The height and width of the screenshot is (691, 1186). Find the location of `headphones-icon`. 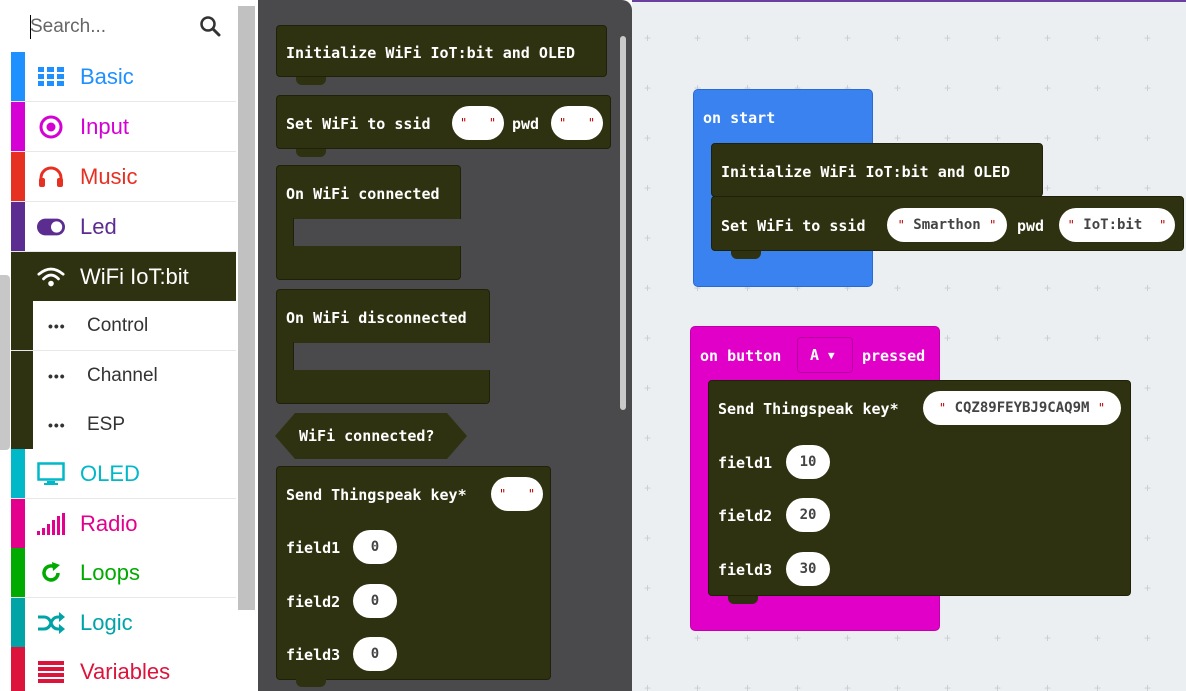

headphones-icon is located at coordinates (51, 177).